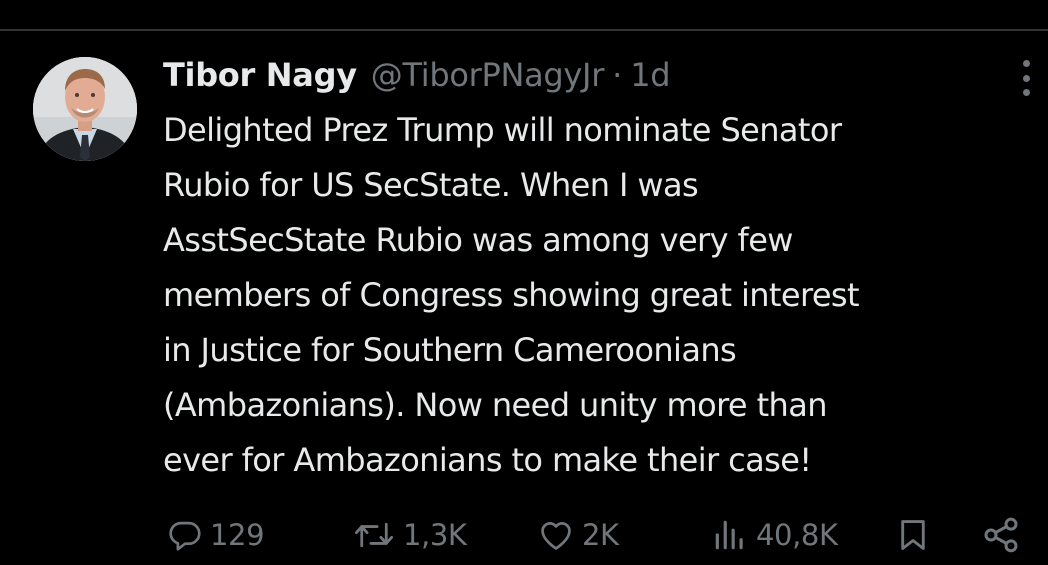  I want to click on views-button: 40,8K, so click(774, 535).